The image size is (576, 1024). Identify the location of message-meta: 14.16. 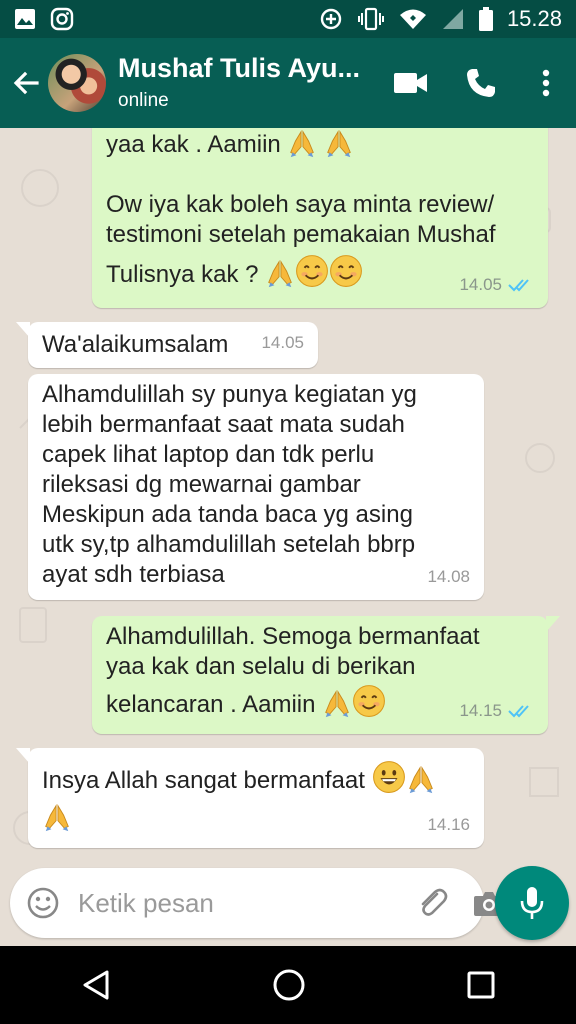
(448, 825).